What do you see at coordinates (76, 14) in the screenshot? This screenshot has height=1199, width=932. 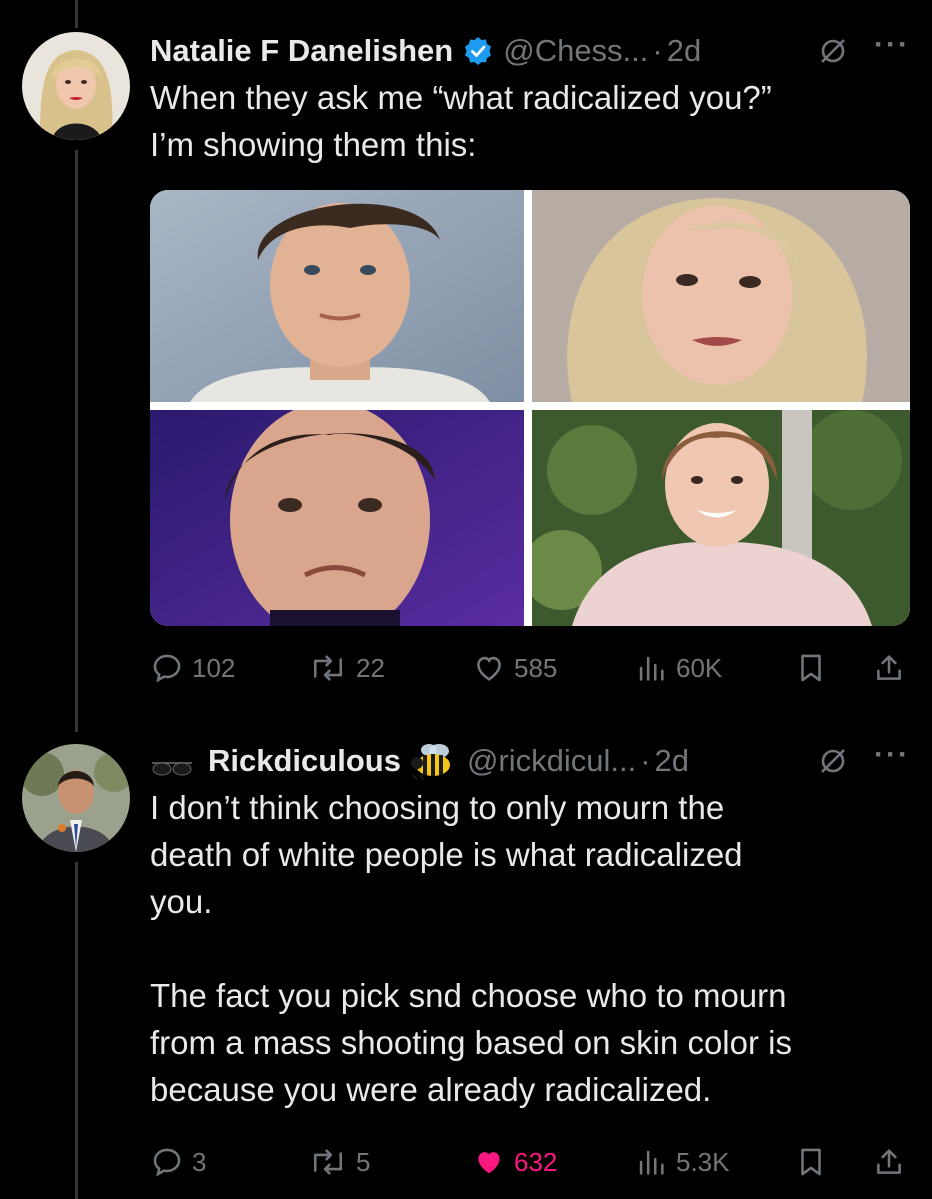 I see `thread-line-top` at bounding box center [76, 14].